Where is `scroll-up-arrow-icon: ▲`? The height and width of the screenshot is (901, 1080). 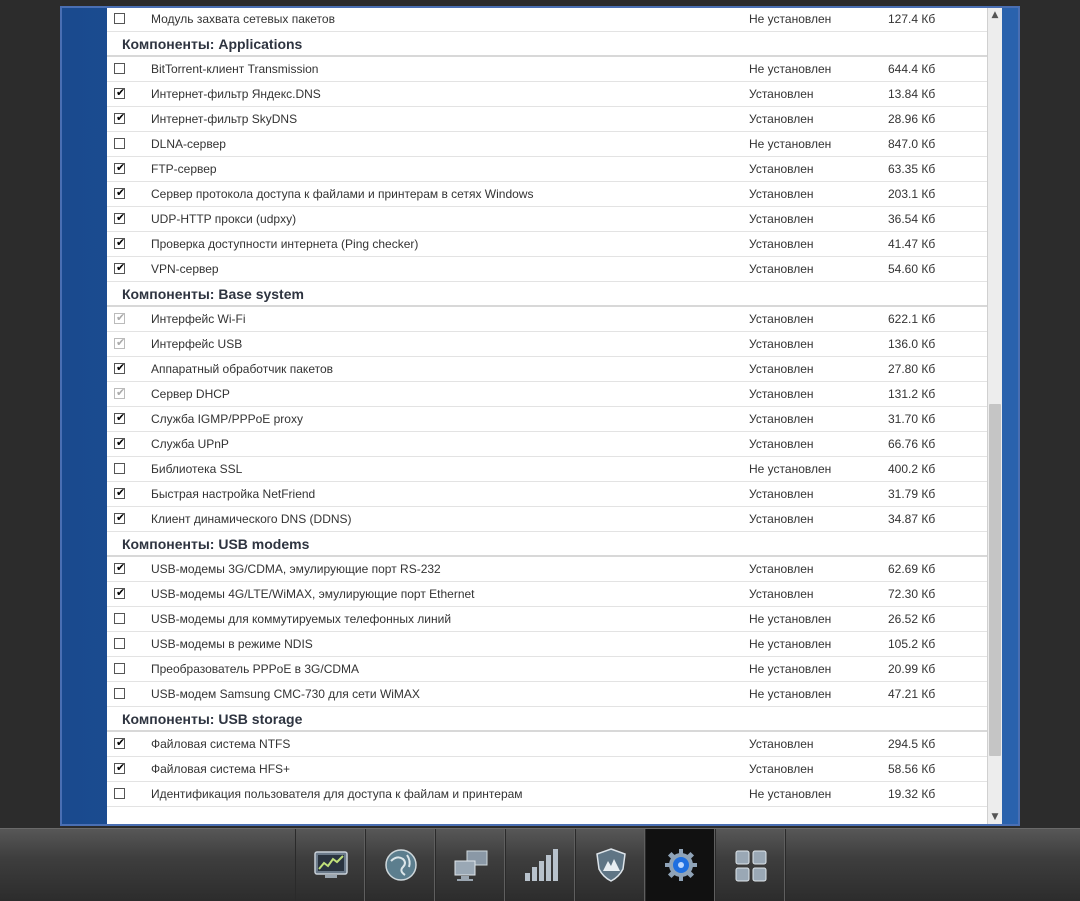
scroll-up-arrow-icon: ▲ is located at coordinates (995, 15).